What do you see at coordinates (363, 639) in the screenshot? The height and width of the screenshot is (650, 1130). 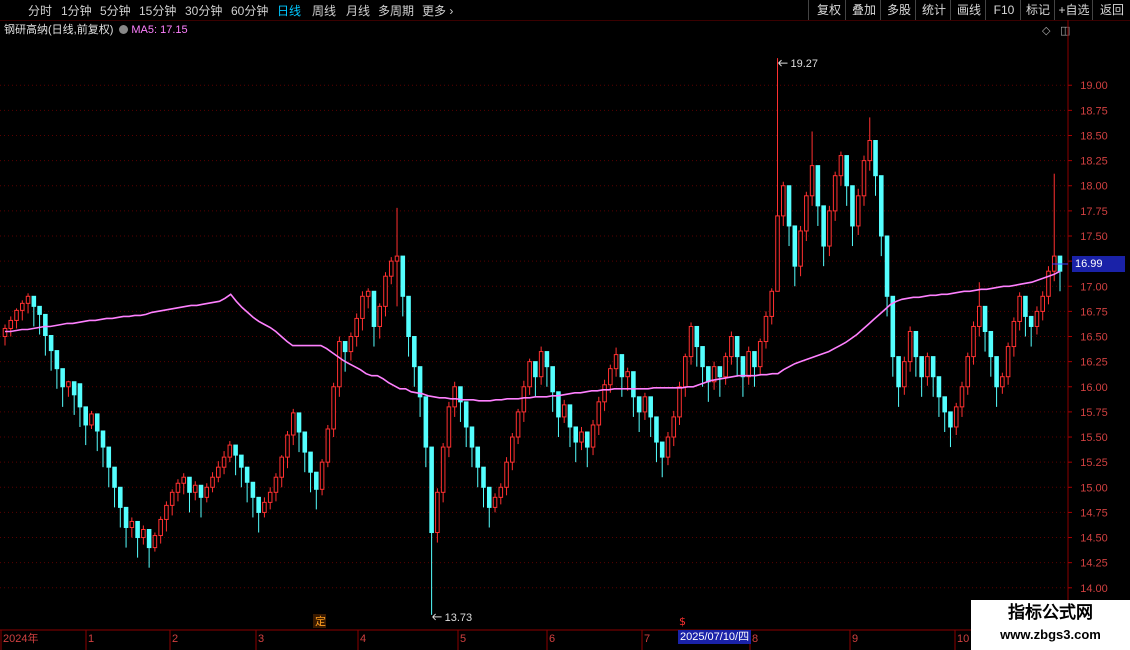 I see `x-tick-label: 4` at bounding box center [363, 639].